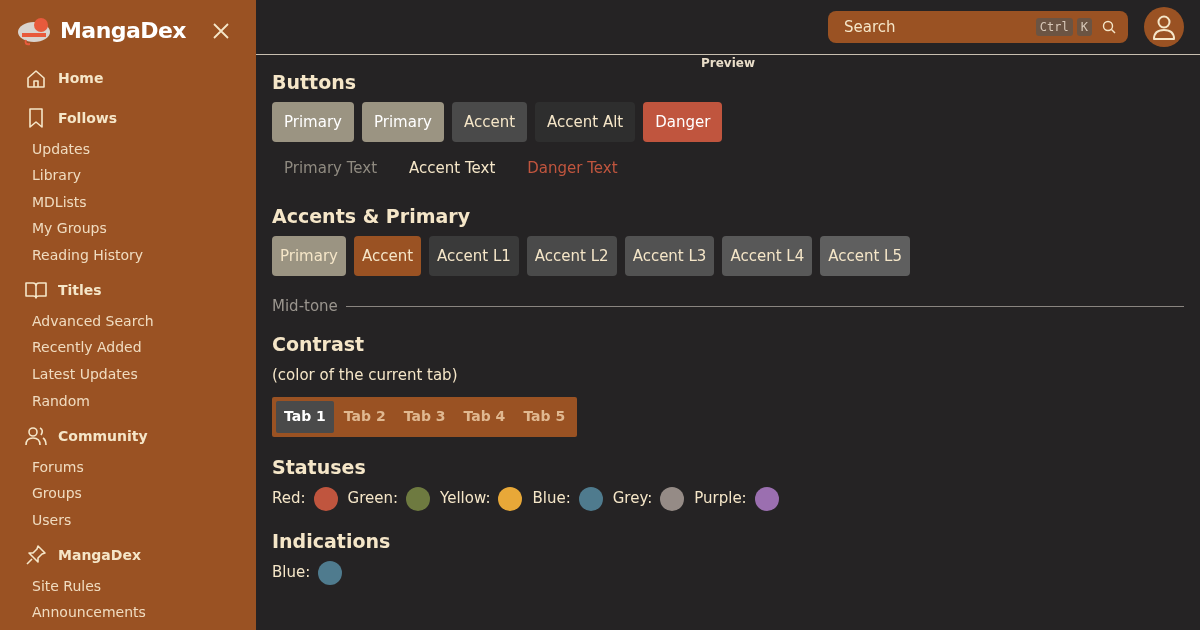 This screenshot has width=1200, height=630. I want to click on status-label: Red:, so click(289, 499).